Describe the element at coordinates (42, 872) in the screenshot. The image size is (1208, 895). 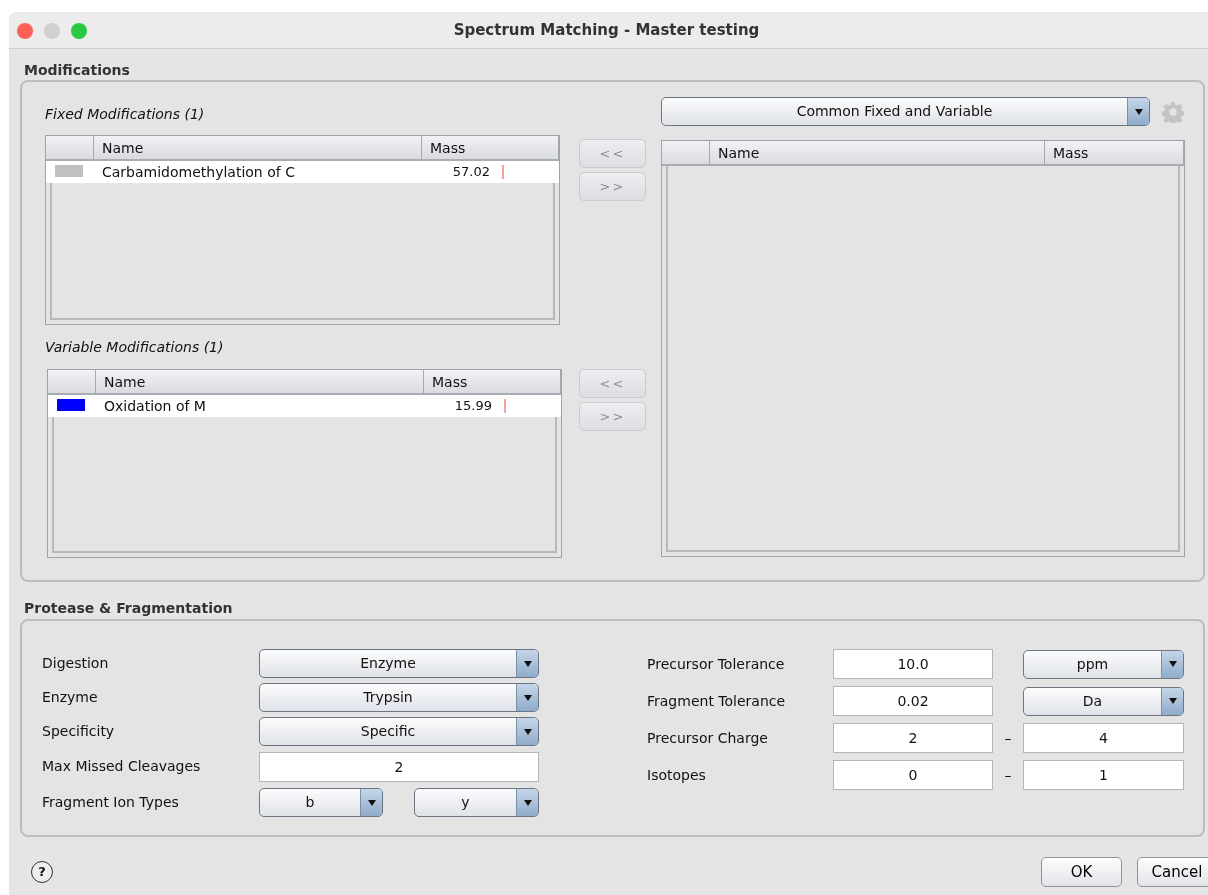
I see `help-button: ?` at that location.